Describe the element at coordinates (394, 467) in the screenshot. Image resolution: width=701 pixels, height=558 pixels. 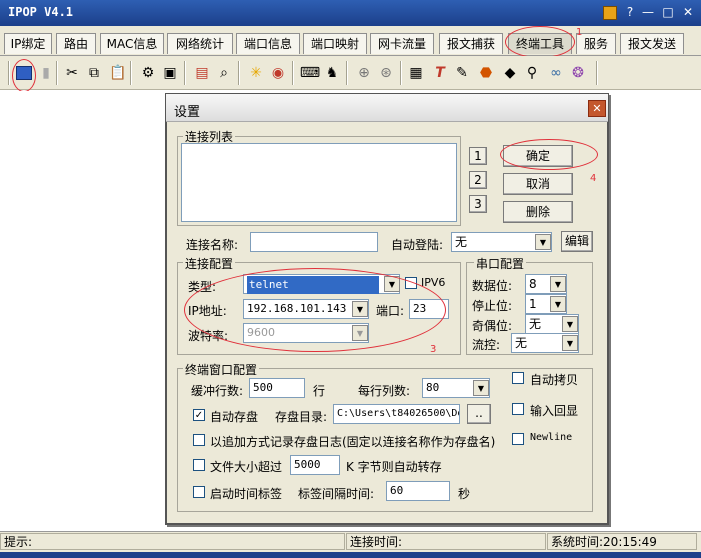
I see `file-size-suffix: K 字节则自动转存` at that location.